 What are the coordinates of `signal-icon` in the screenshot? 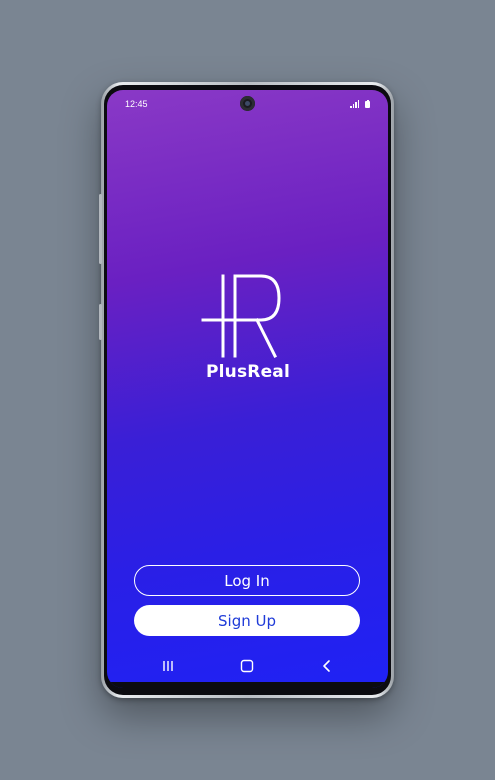 It's located at (354, 104).